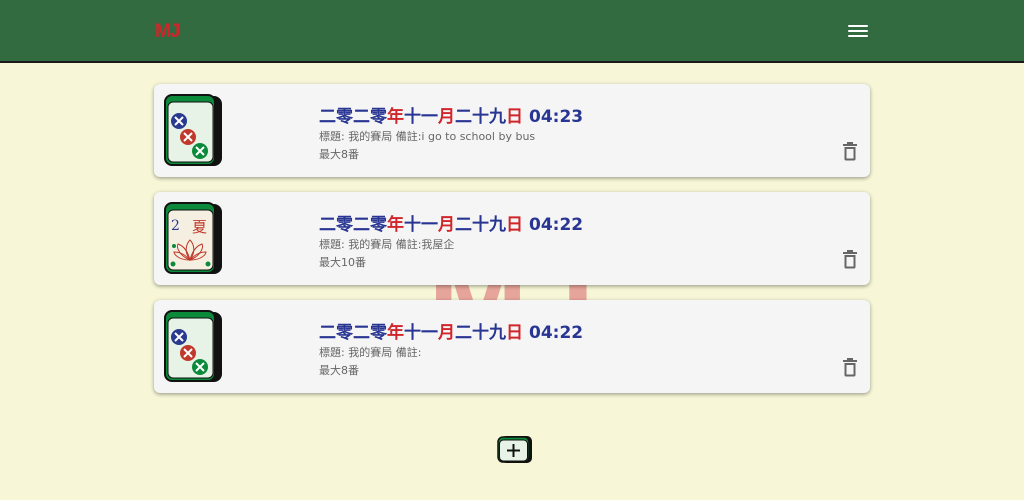 This screenshot has width=1024, height=500. What do you see at coordinates (512, 346) in the screenshot?
I see `game-card: 二零二零年十一月二十九日 04:22 標題: 我的賽局 備註: 最大8番` at bounding box center [512, 346].